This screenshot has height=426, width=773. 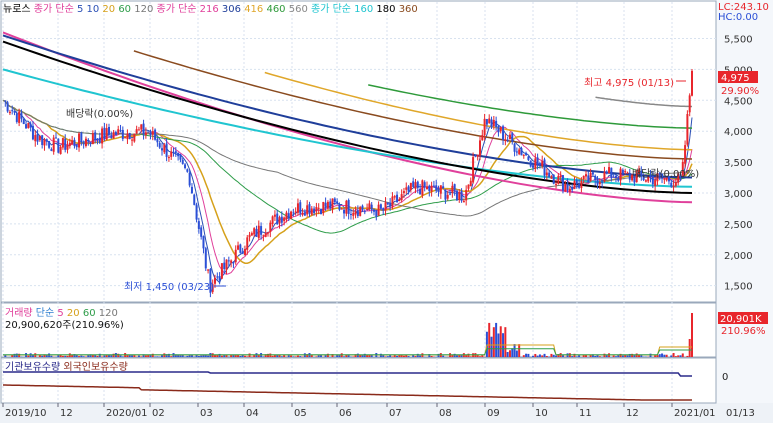 I want to click on legend-item: 10, so click(x=91, y=9).